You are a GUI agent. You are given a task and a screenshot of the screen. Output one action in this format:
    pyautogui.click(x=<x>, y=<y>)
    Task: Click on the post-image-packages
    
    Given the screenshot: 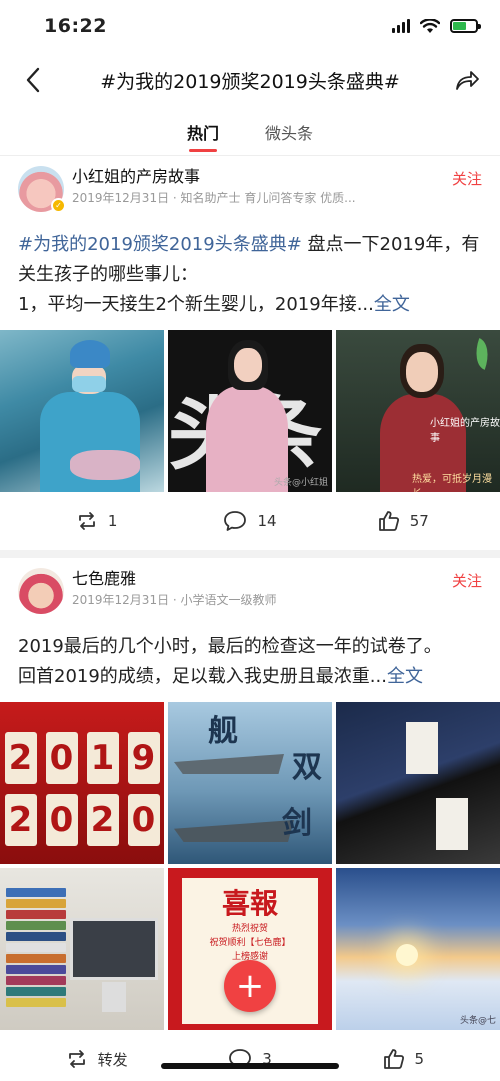 What is the action you would take?
    pyautogui.click(x=418, y=783)
    